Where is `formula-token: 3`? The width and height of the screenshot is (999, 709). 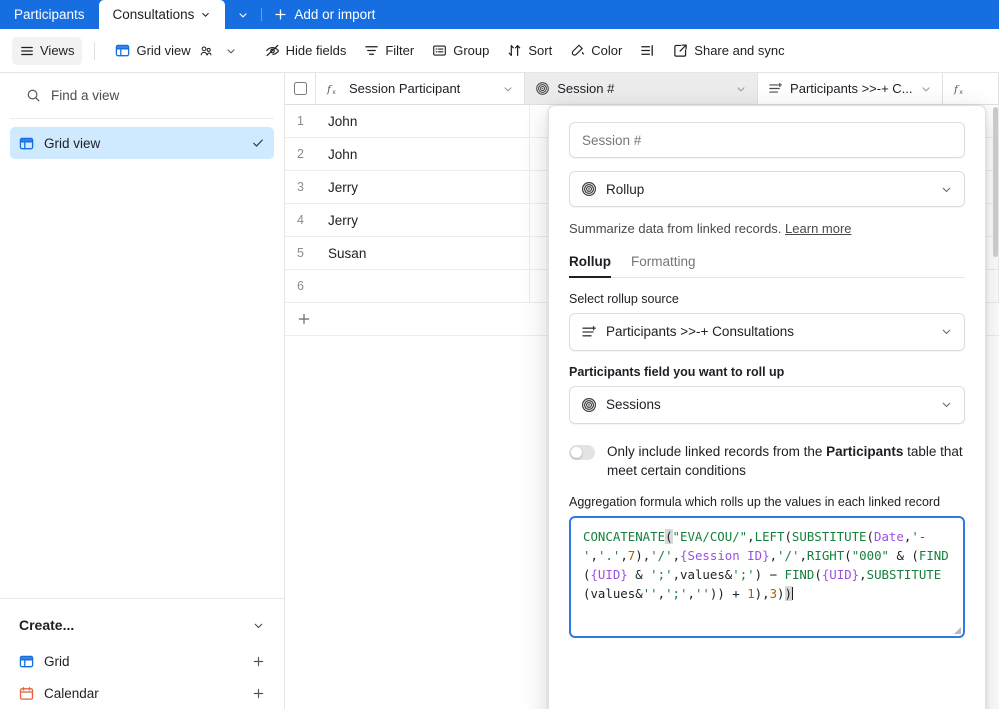
formula-token: 3 is located at coordinates (773, 594).